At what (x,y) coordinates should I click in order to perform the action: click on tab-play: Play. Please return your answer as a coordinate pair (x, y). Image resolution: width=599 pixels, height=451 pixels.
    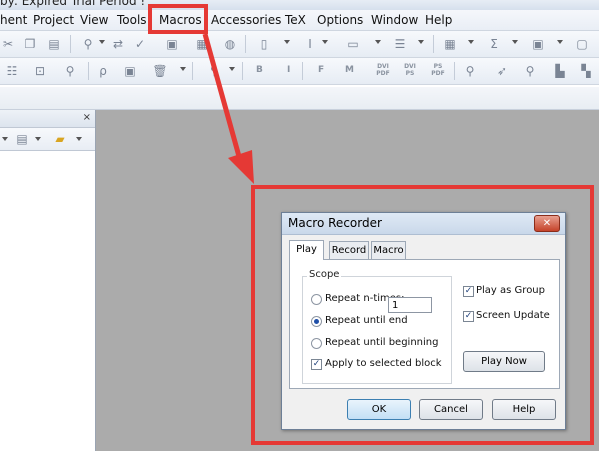
    Looking at the image, I should click on (306, 250).